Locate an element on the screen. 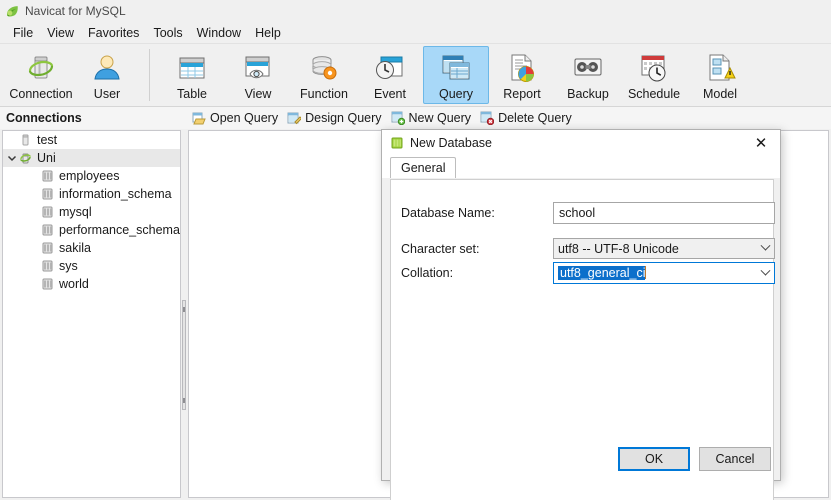 The image size is (831, 500). open-query-button: Open Query is located at coordinates (236, 118).